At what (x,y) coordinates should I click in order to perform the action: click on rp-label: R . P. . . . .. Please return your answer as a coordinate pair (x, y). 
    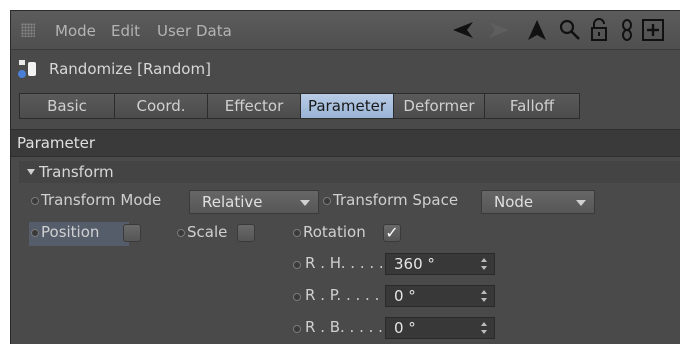
    Looking at the image, I should click on (342, 295).